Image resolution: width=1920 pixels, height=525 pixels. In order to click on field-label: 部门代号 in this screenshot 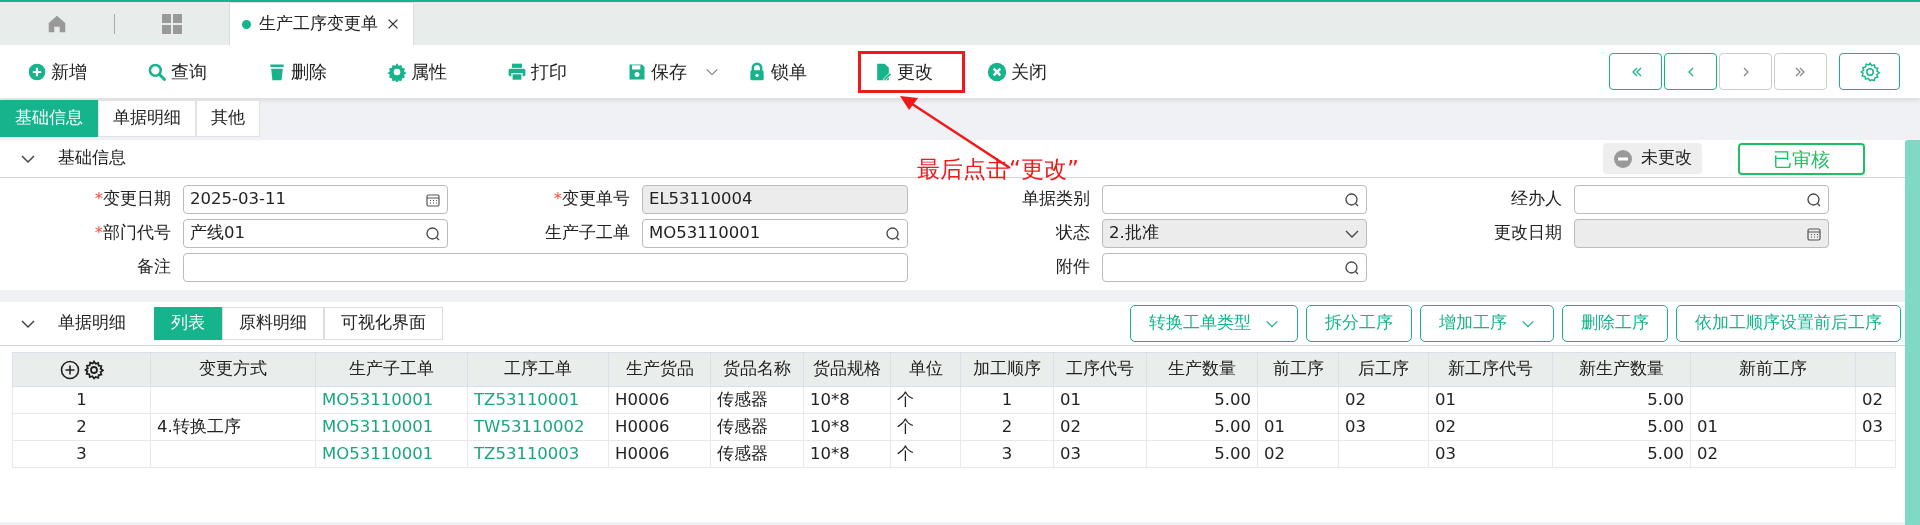, I will do `click(137, 233)`.